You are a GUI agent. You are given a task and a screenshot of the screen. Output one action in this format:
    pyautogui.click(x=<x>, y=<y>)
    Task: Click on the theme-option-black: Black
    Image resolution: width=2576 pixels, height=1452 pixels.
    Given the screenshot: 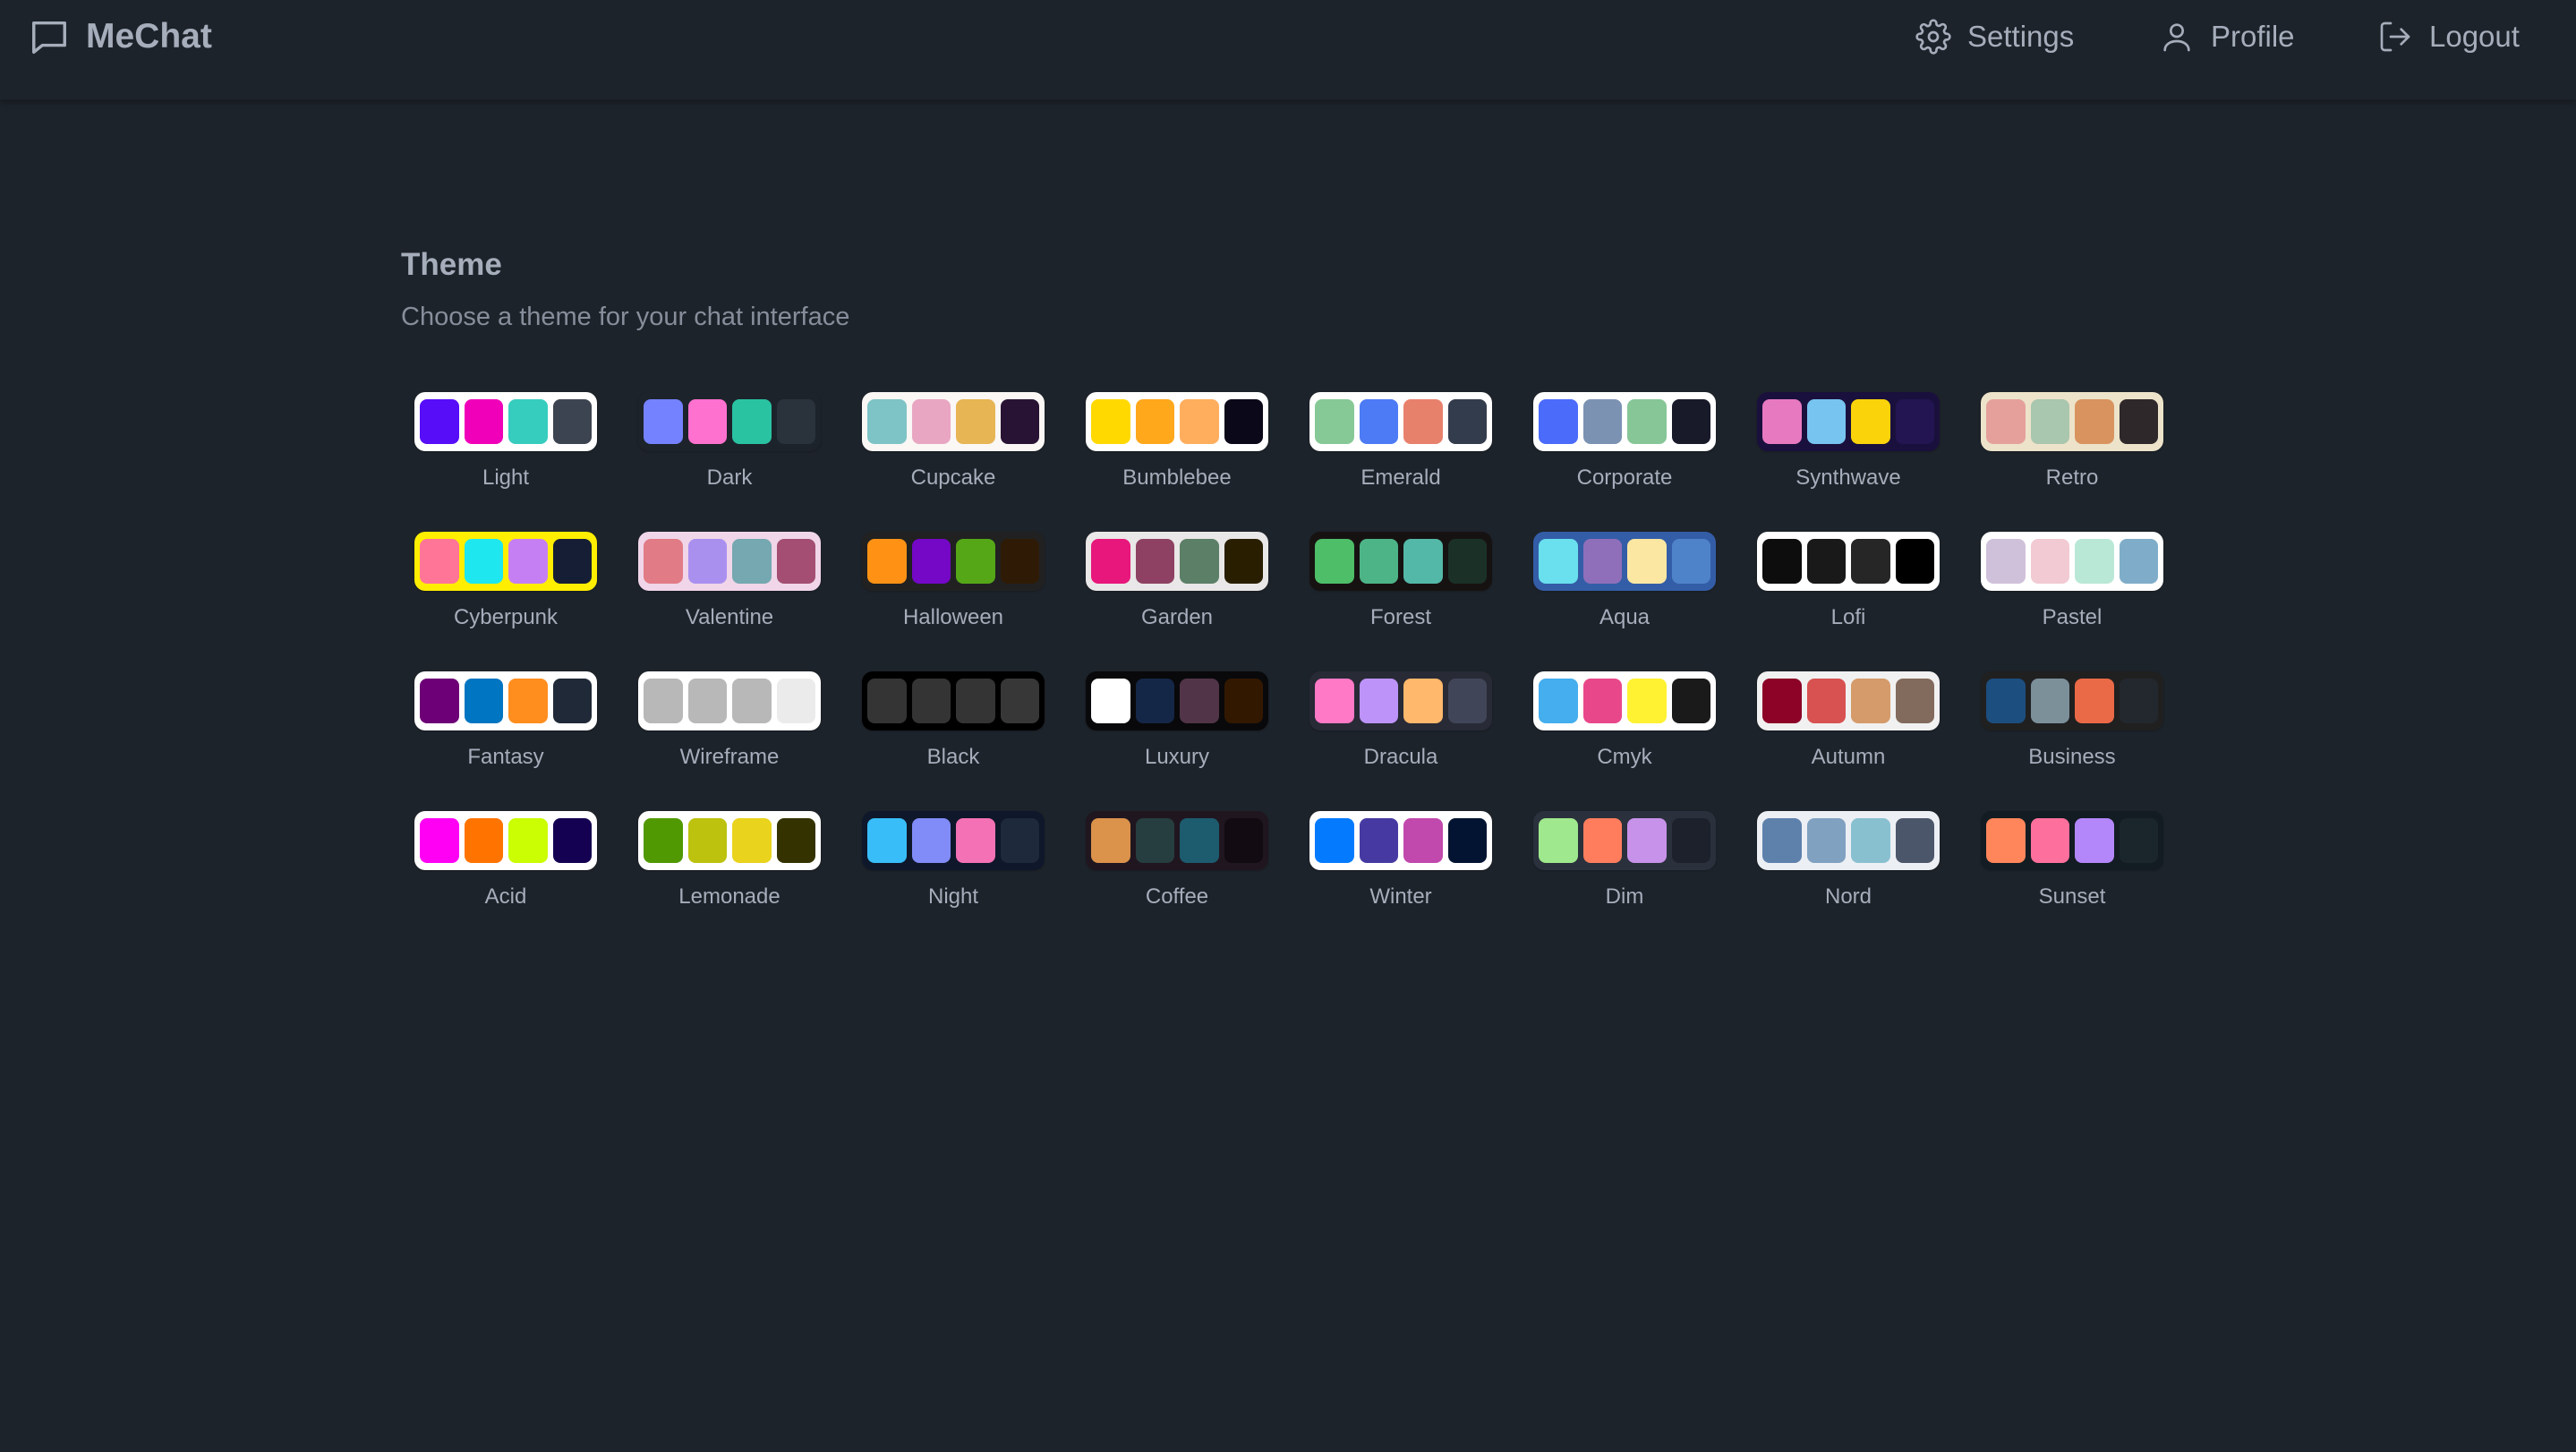 What is the action you would take?
    pyautogui.click(x=953, y=741)
    